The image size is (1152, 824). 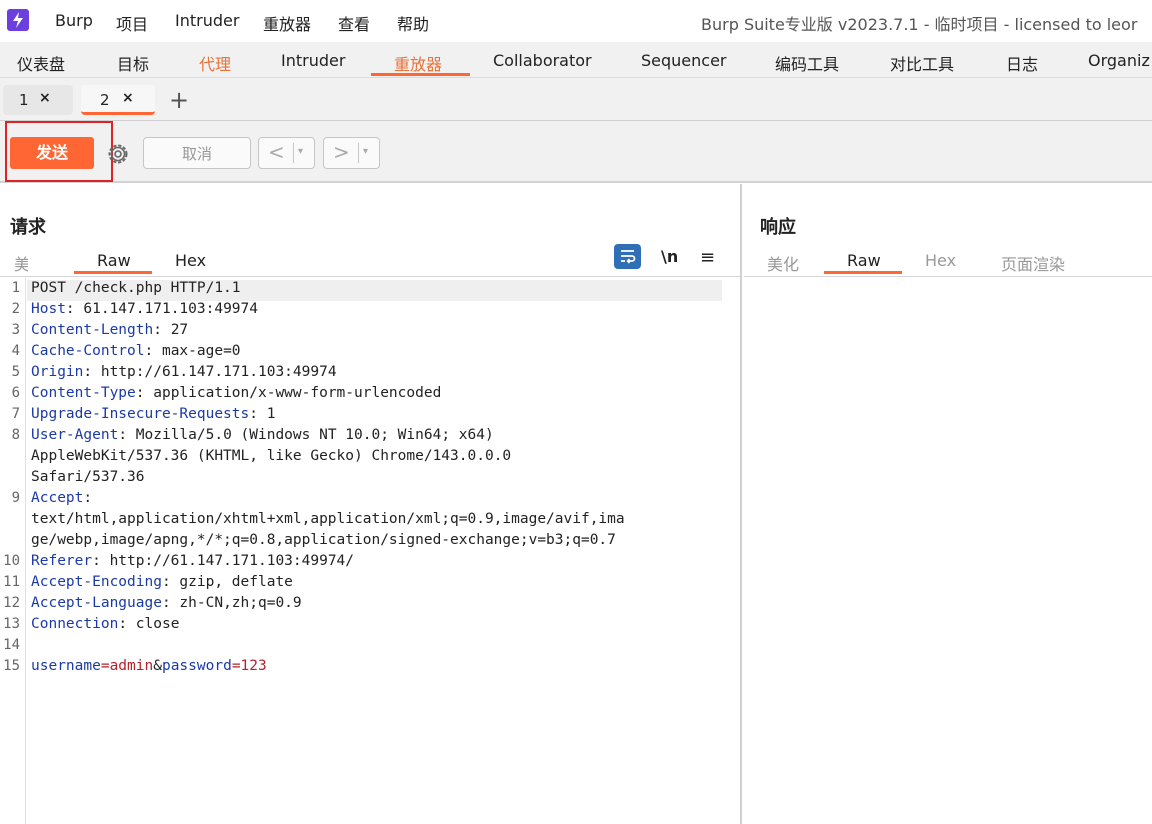 I want to click on code-line: Cache-Control: max-age=0, so click(x=136, y=351).